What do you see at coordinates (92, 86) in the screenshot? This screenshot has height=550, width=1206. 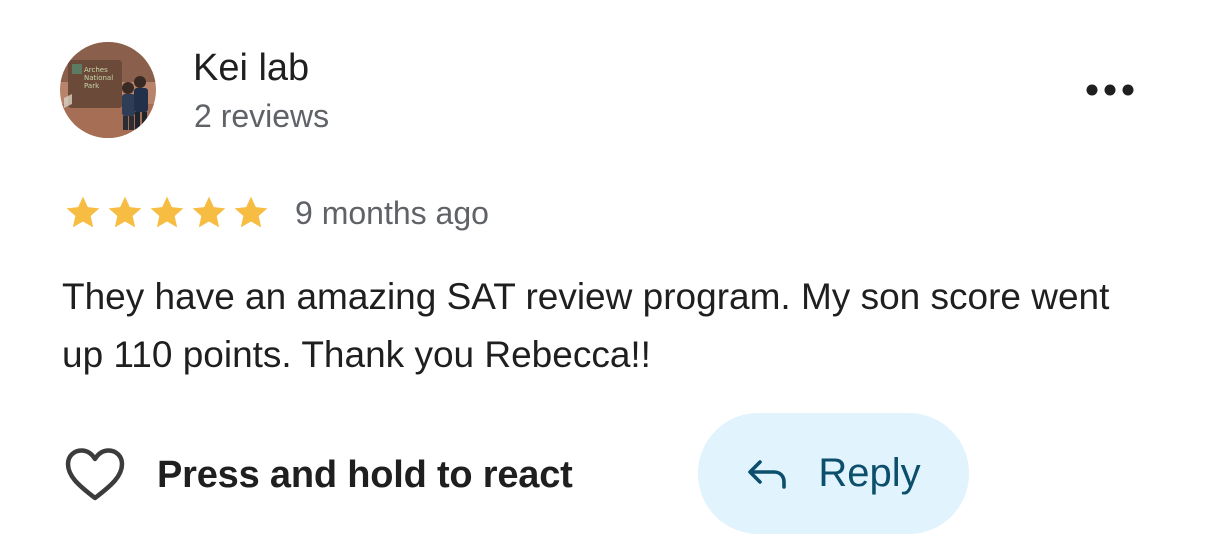 I see `svg-text: Park` at bounding box center [92, 86].